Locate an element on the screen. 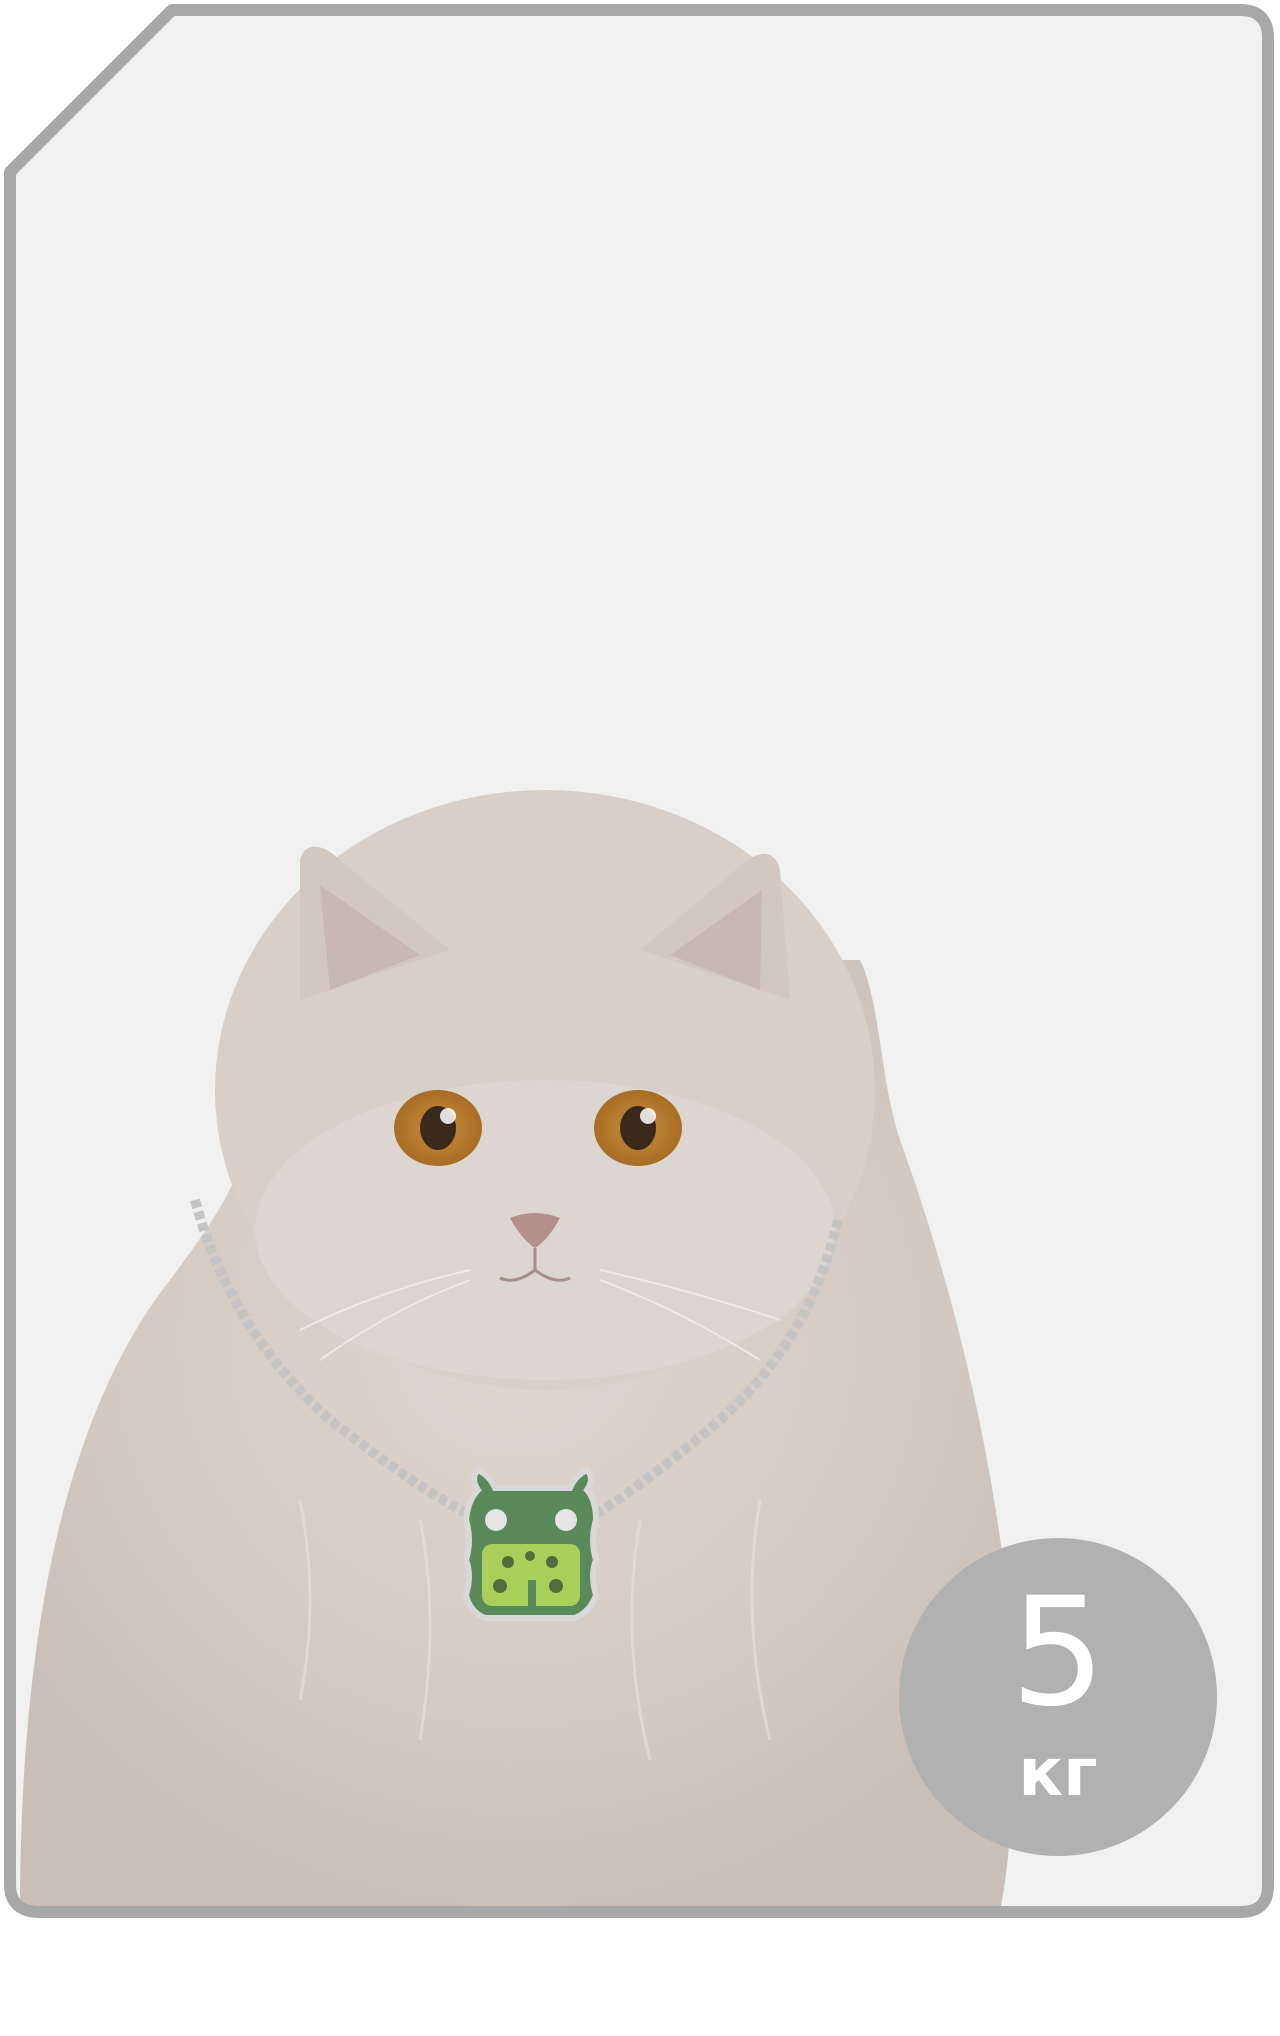 The image size is (1280, 2036). weight-badge: 5 кг is located at coordinates (1058, 1697).